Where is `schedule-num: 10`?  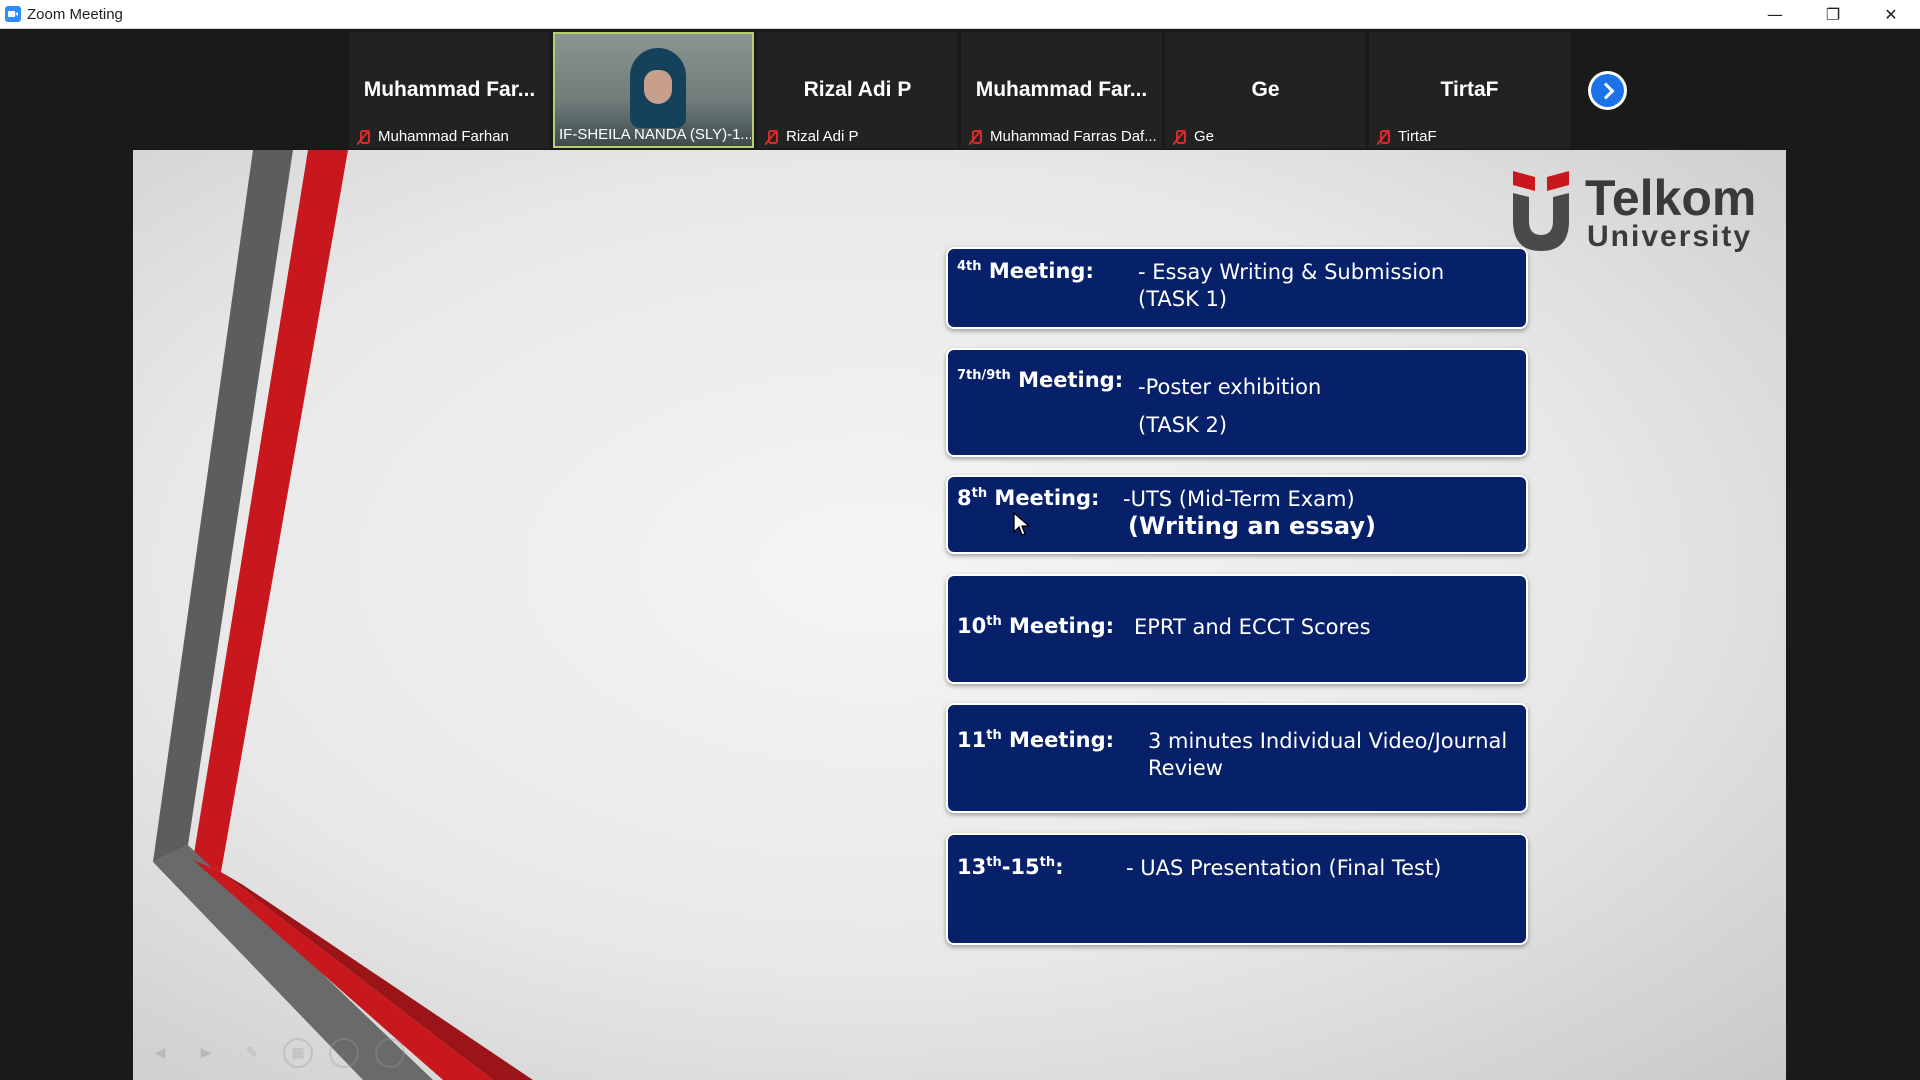
schedule-num: 10 is located at coordinates (972, 626).